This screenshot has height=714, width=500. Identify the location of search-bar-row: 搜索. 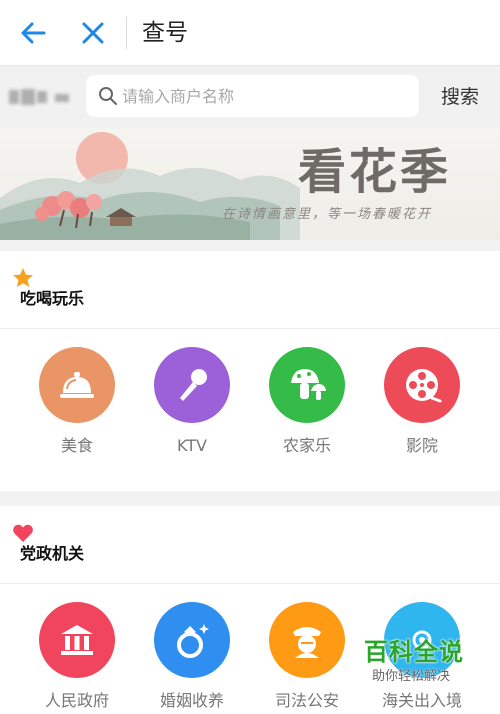
(250, 97).